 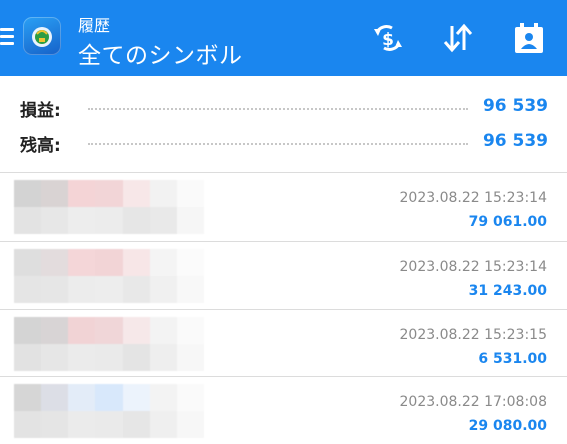 What do you see at coordinates (507, 291) in the screenshot?
I see `deal-amount: 31 243.00` at bounding box center [507, 291].